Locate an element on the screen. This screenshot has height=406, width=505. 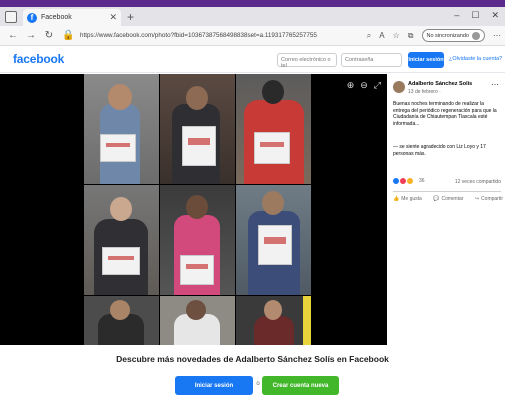
more-options-icon: ⋯ is located at coordinates (497, 35).